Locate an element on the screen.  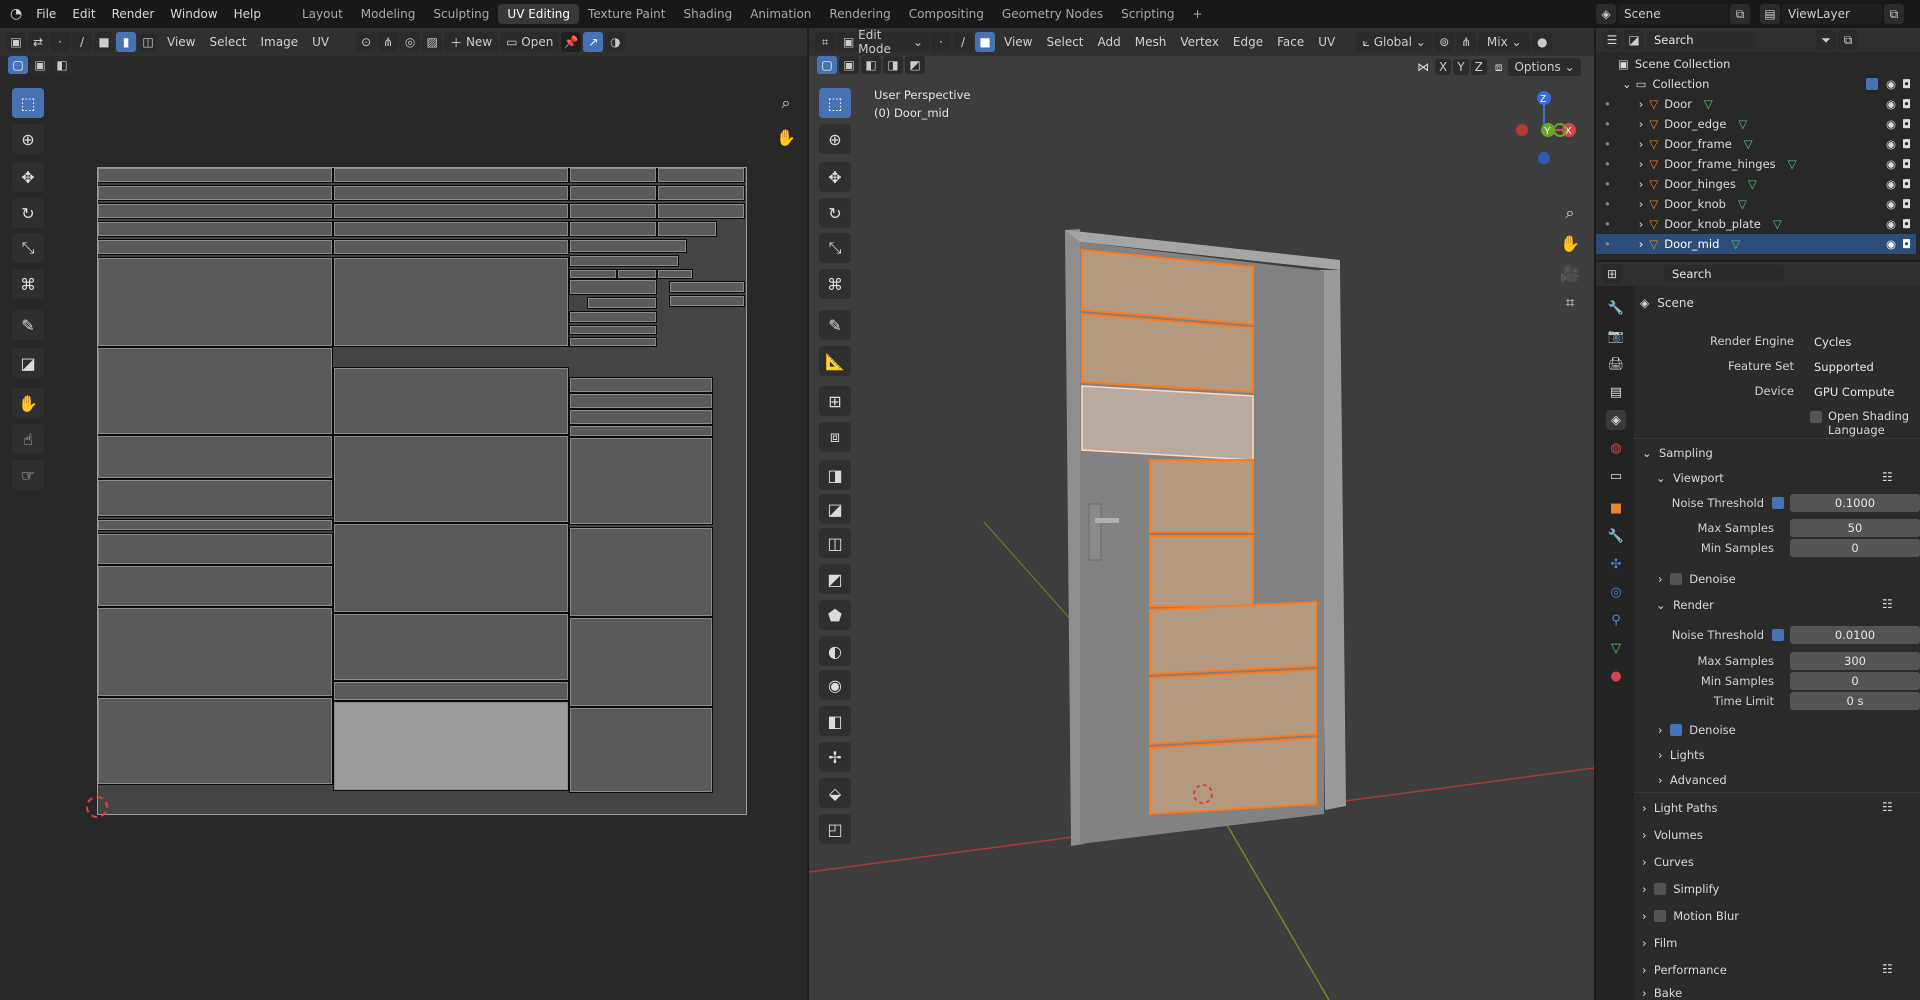
collection-render-icon: ◘ is located at coordinates (1906, 84).